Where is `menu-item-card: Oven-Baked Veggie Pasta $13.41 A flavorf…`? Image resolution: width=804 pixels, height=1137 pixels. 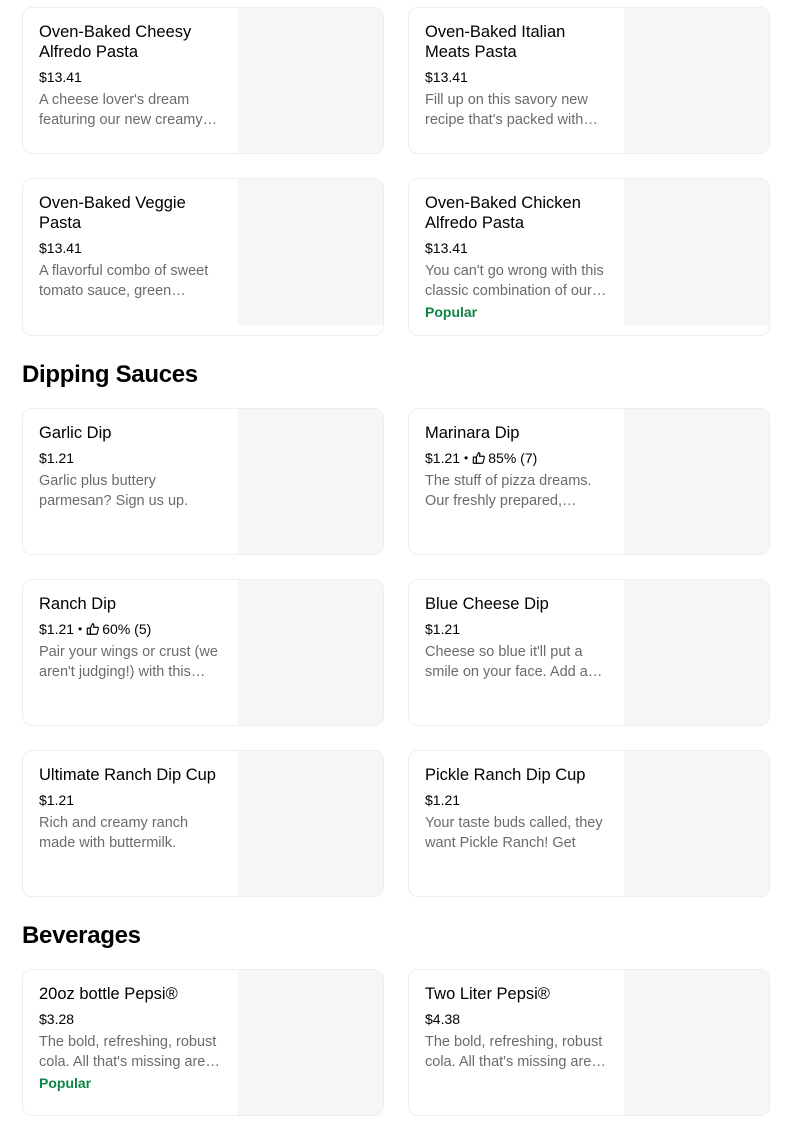
menu-item-card: Oven-Baked Veggie Pasta $13.41 A flavorf… is located at coordinates (203, 257).